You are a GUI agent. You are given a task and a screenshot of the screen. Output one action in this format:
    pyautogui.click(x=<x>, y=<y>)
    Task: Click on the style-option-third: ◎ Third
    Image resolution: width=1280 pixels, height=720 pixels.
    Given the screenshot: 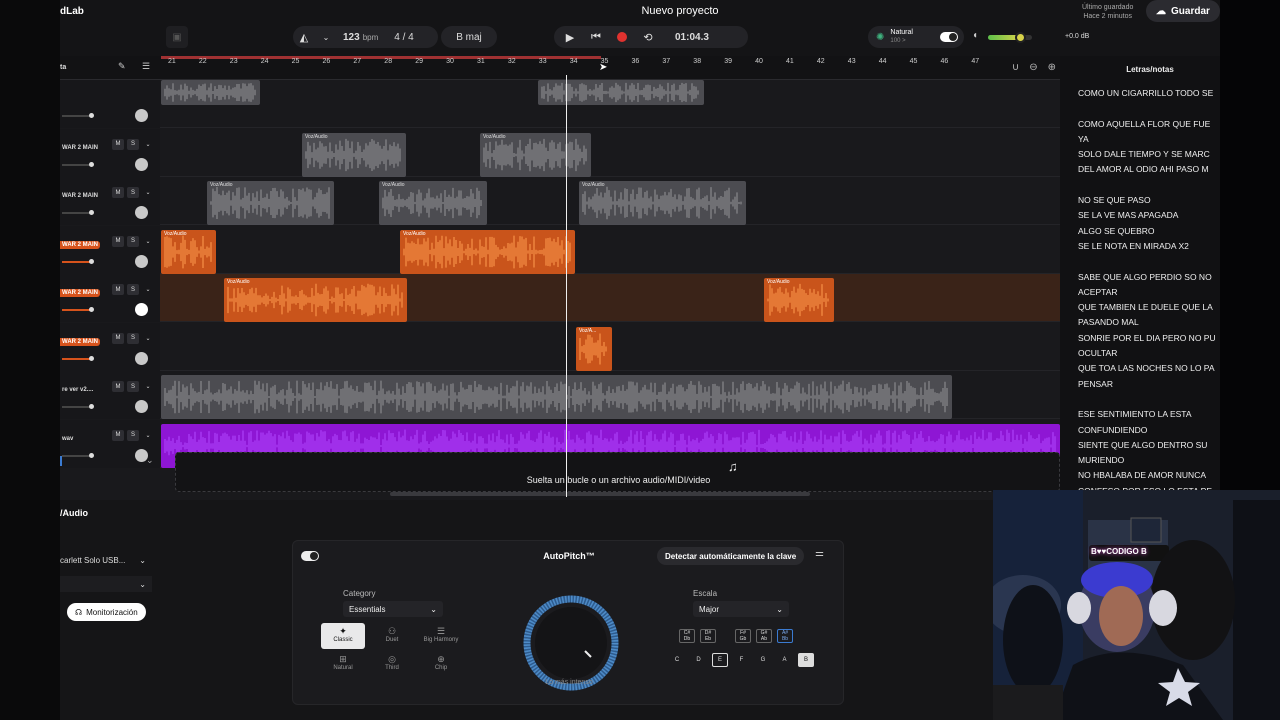 What is the action you would take?
    pyautogui.click(x=392, y=664)
    